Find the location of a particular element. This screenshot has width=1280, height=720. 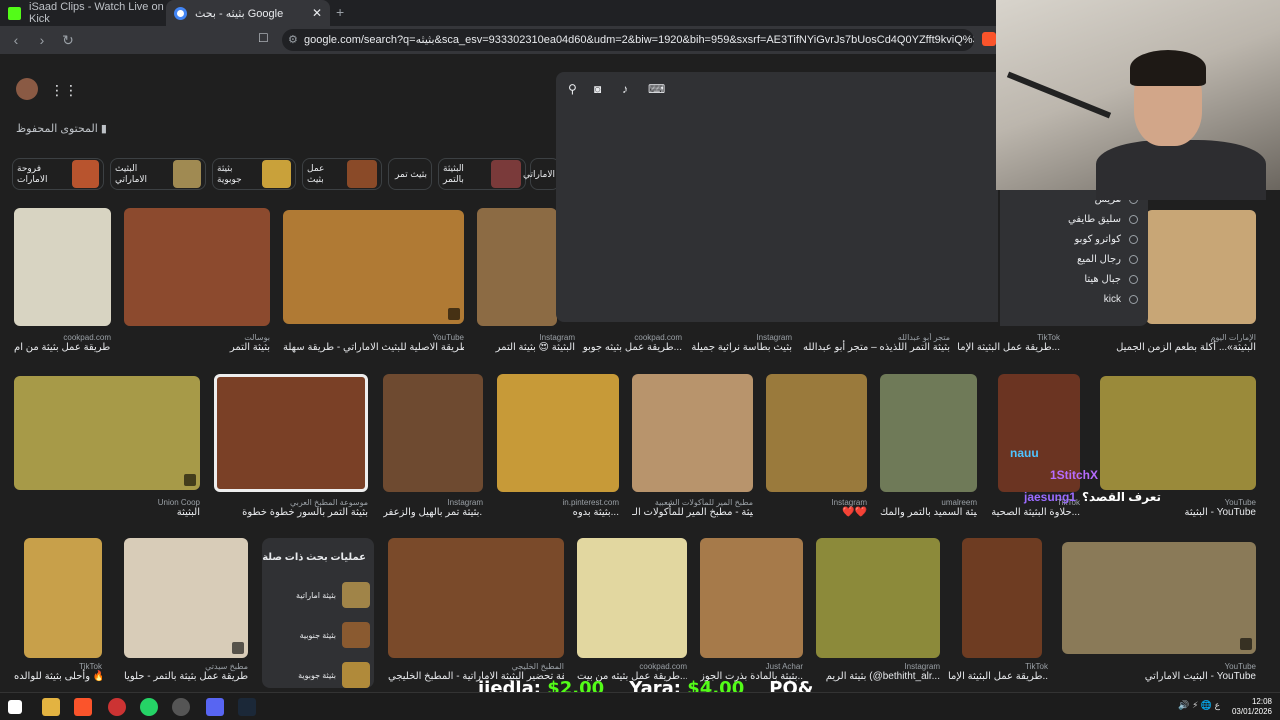

chip: عمل بثيث is located at coordinates (342, 174).